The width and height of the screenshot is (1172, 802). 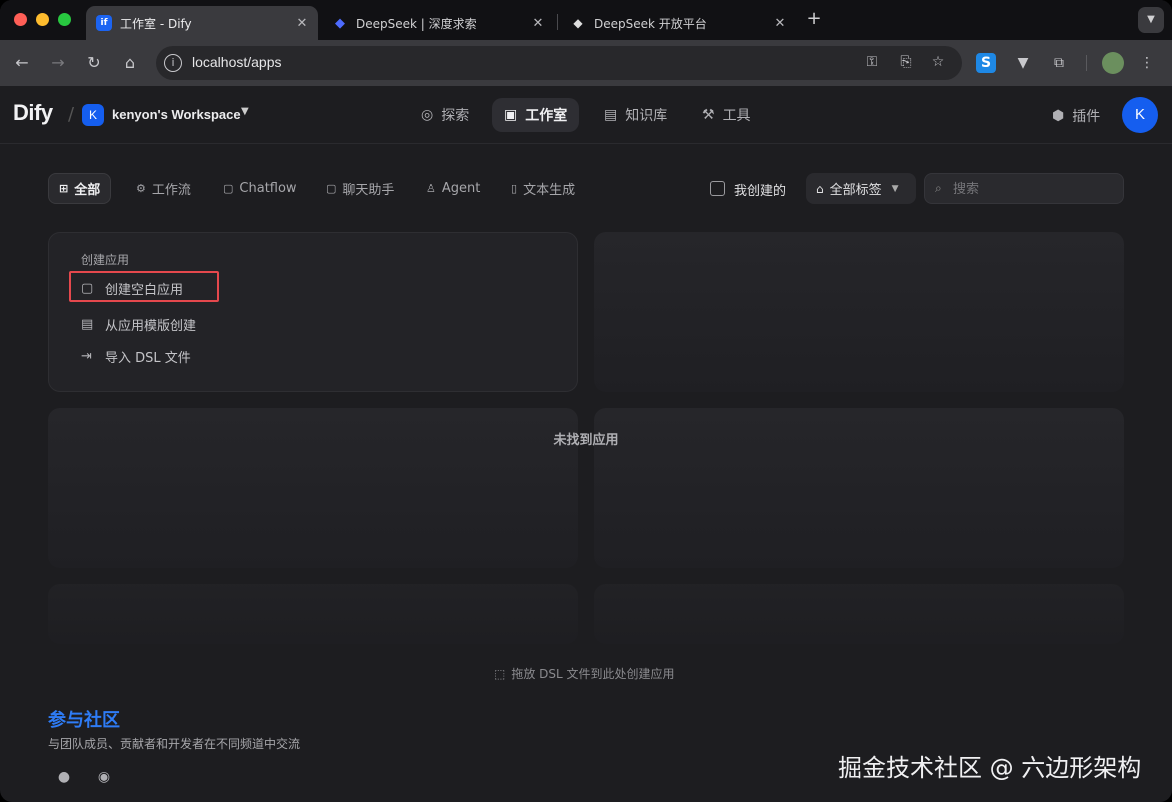 I want to click on discord-icon: ◉, so click(x=104, y=777).